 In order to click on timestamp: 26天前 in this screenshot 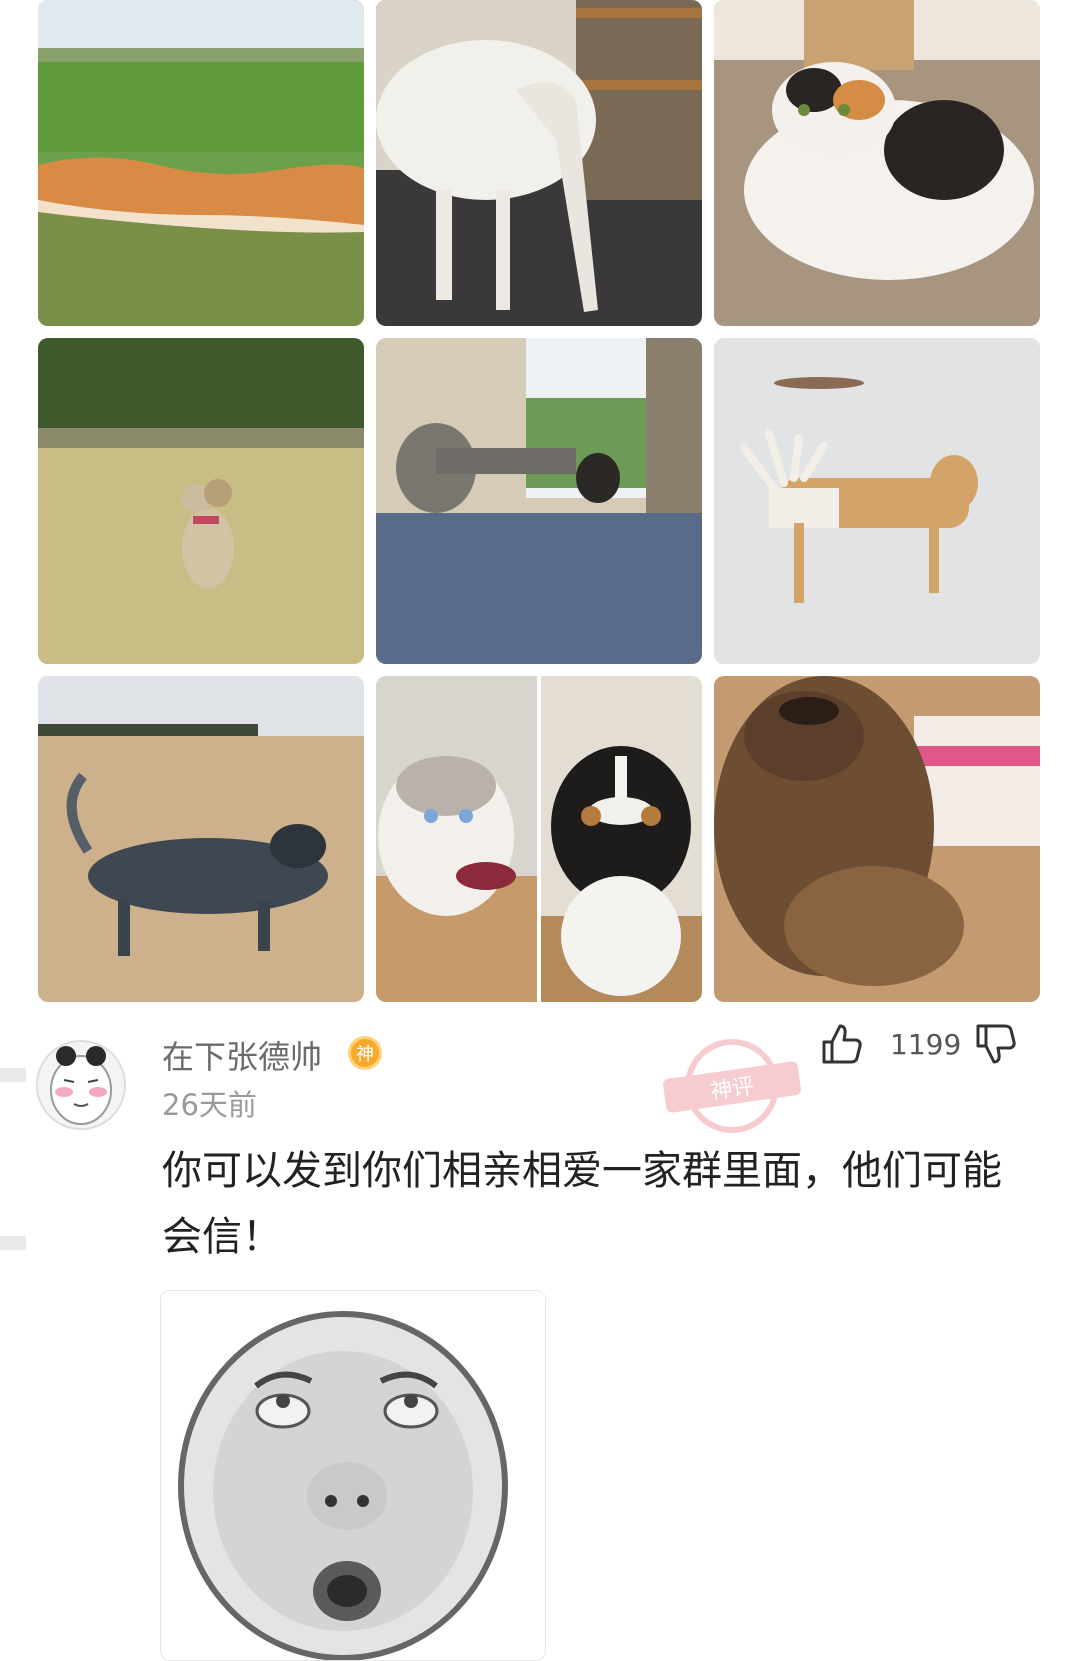, I will do `click(209, 1105)`.